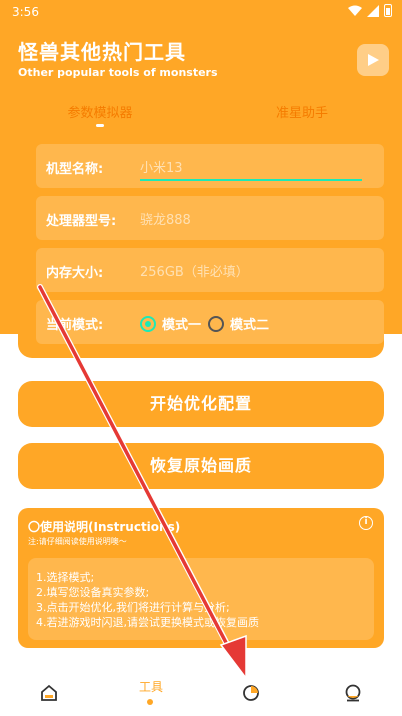 This screenshot has width=402, height=716. What do you see at coordinates (388, 10) in the screenshot?
I see `battery-icon` at bounding box center [388, 10].